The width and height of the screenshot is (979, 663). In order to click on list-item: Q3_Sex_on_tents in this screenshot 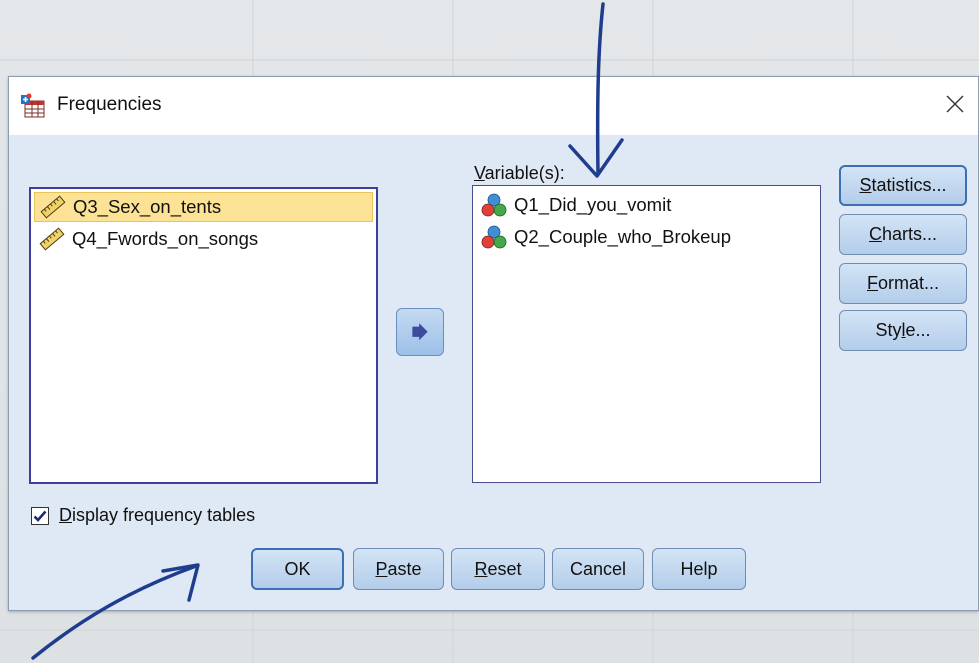, I will do `click(203, 207)`.